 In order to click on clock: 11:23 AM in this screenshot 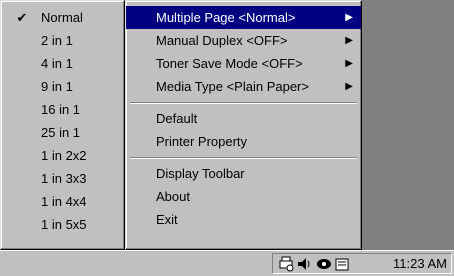, I will do `click(420, 263)`.